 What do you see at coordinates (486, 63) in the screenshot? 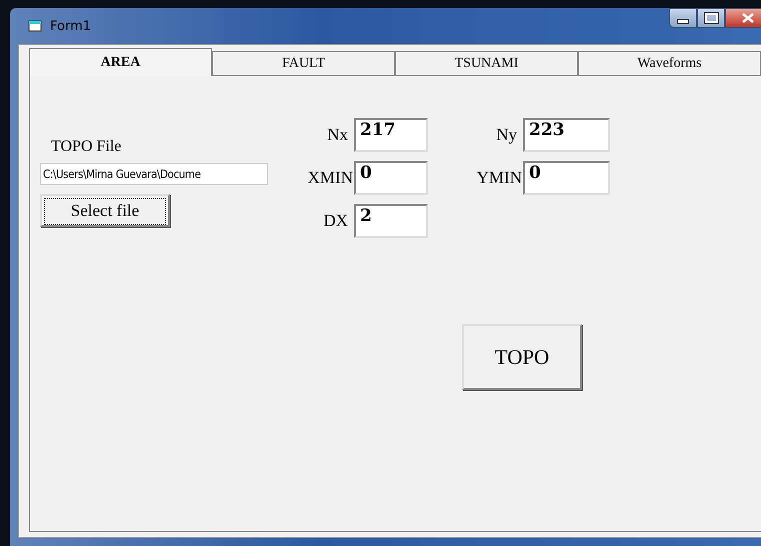
I see `tab: TSUNAMI` at bounding box center [486, 63].